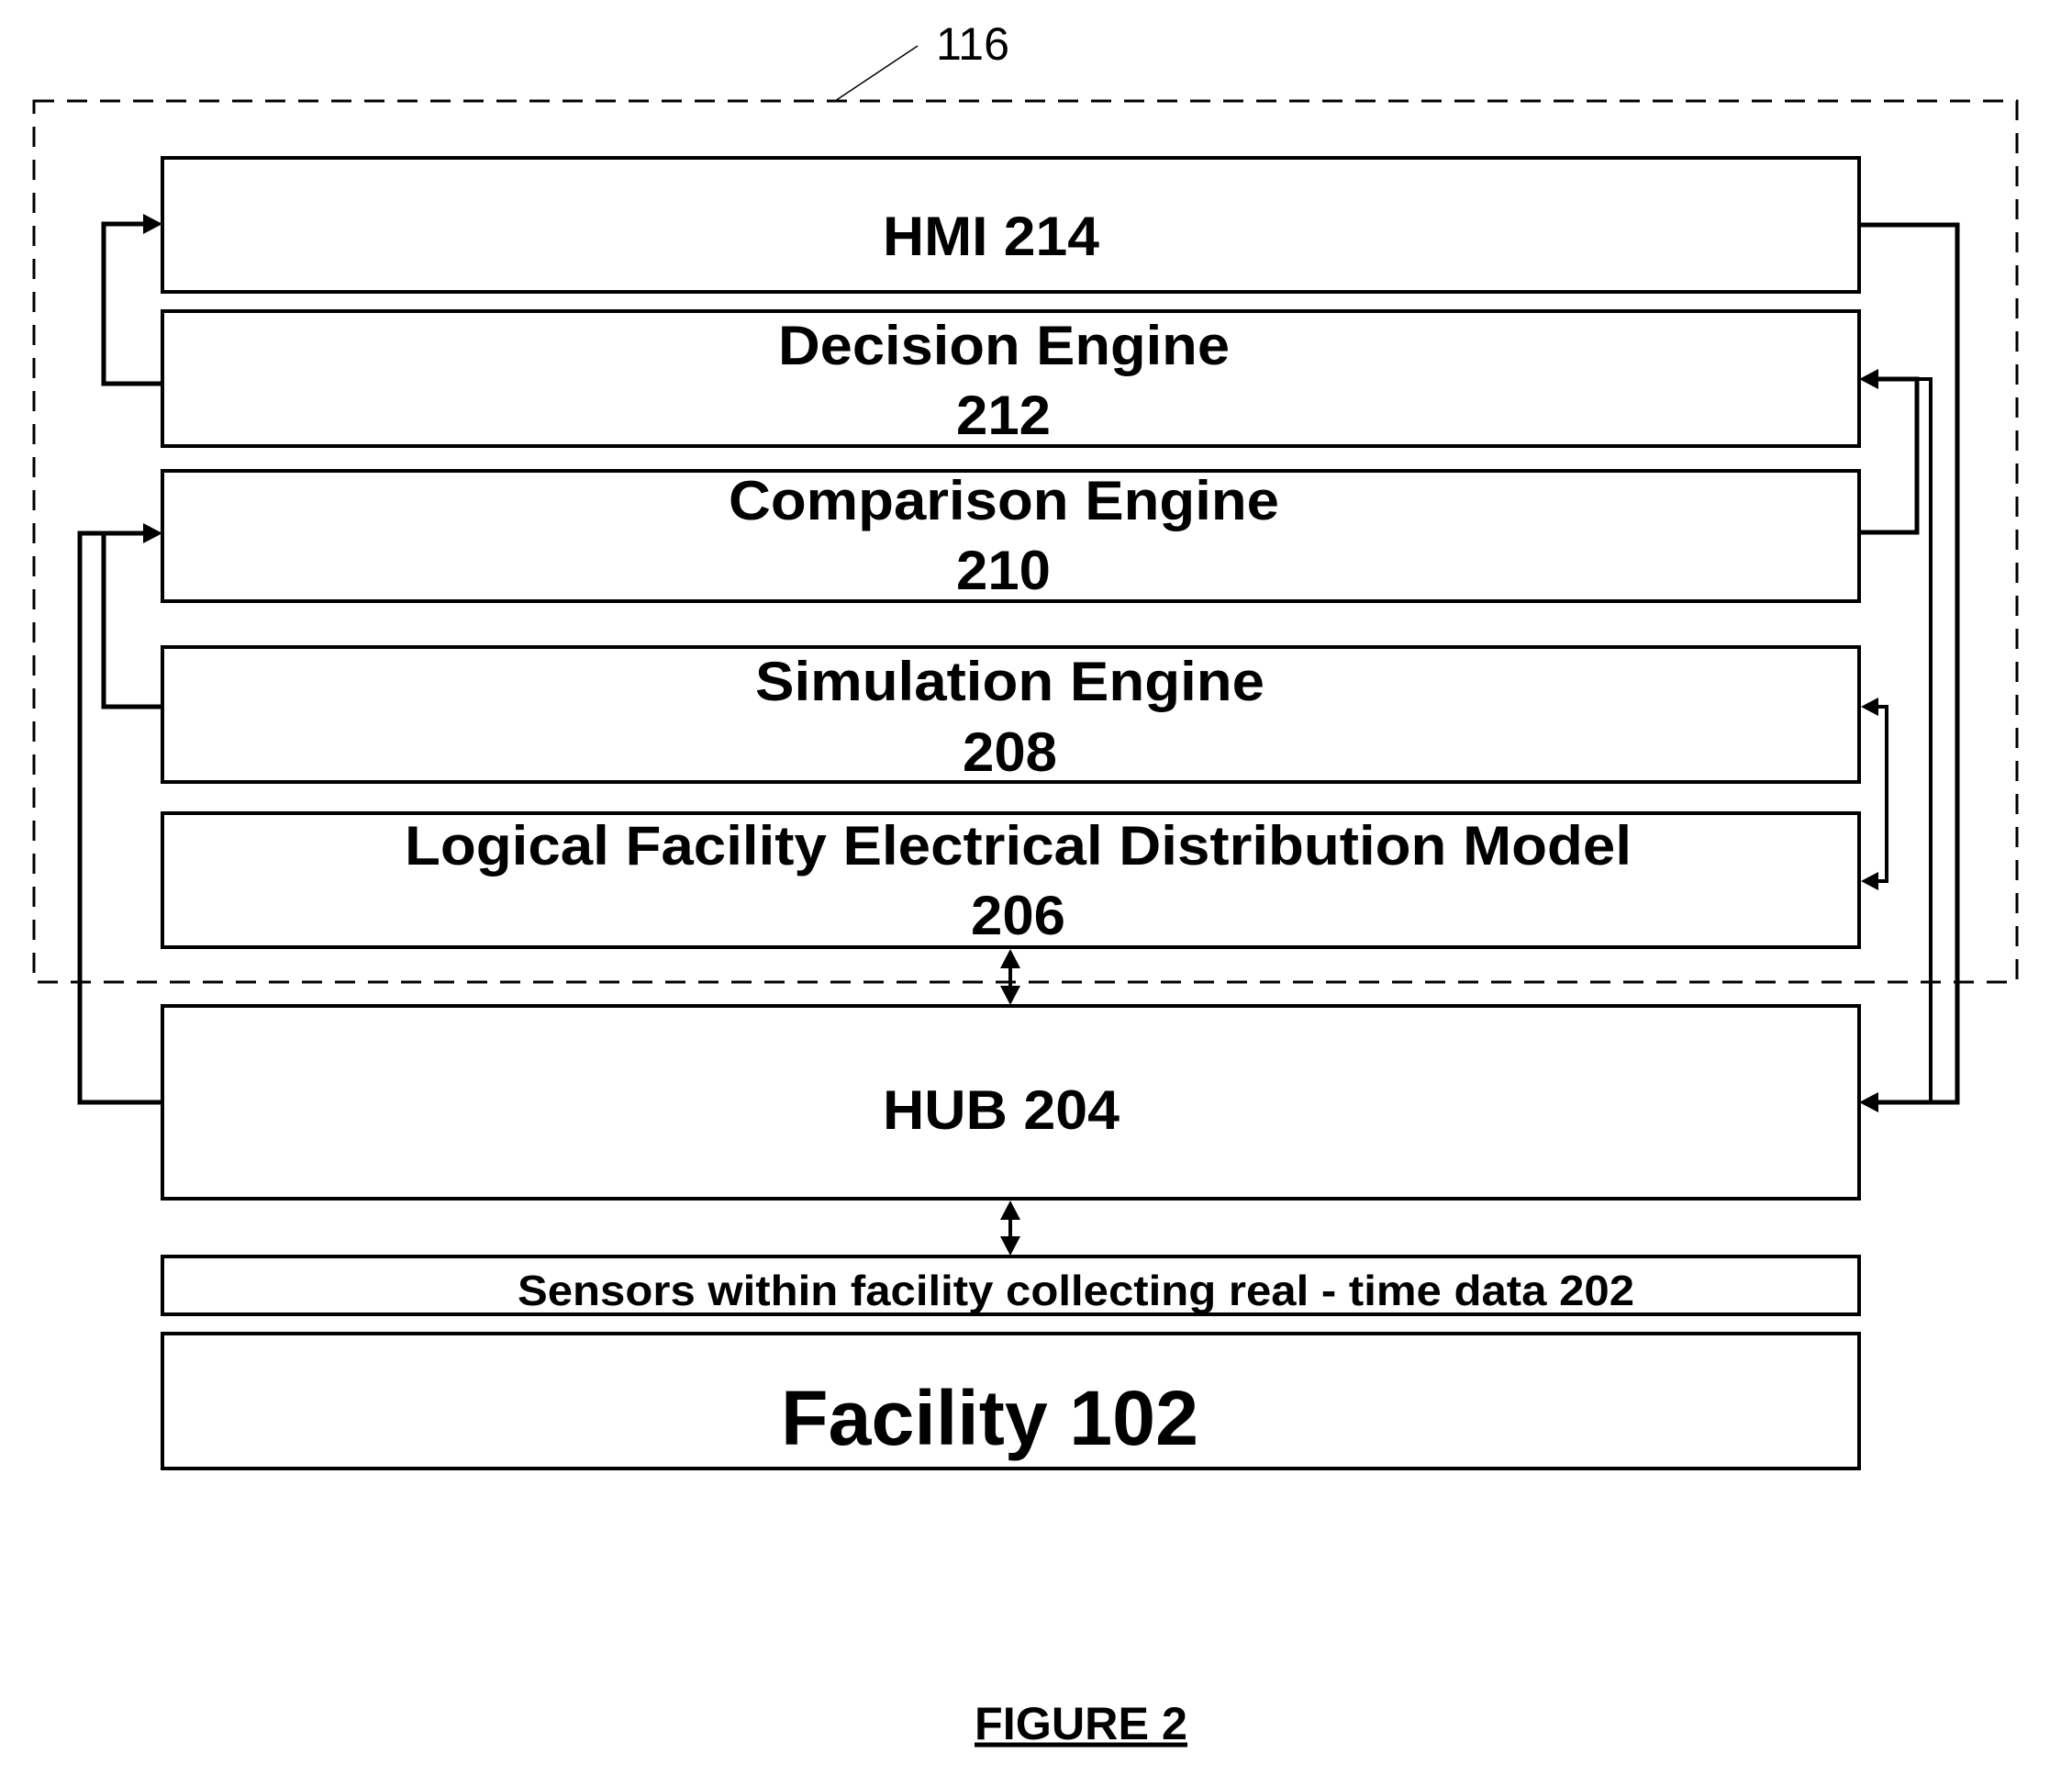 The image size is (2072, 1787). Describe the element at coordinates (1869, 707) in the screenshot. I see `arrowhead-into-simulation` at that location.